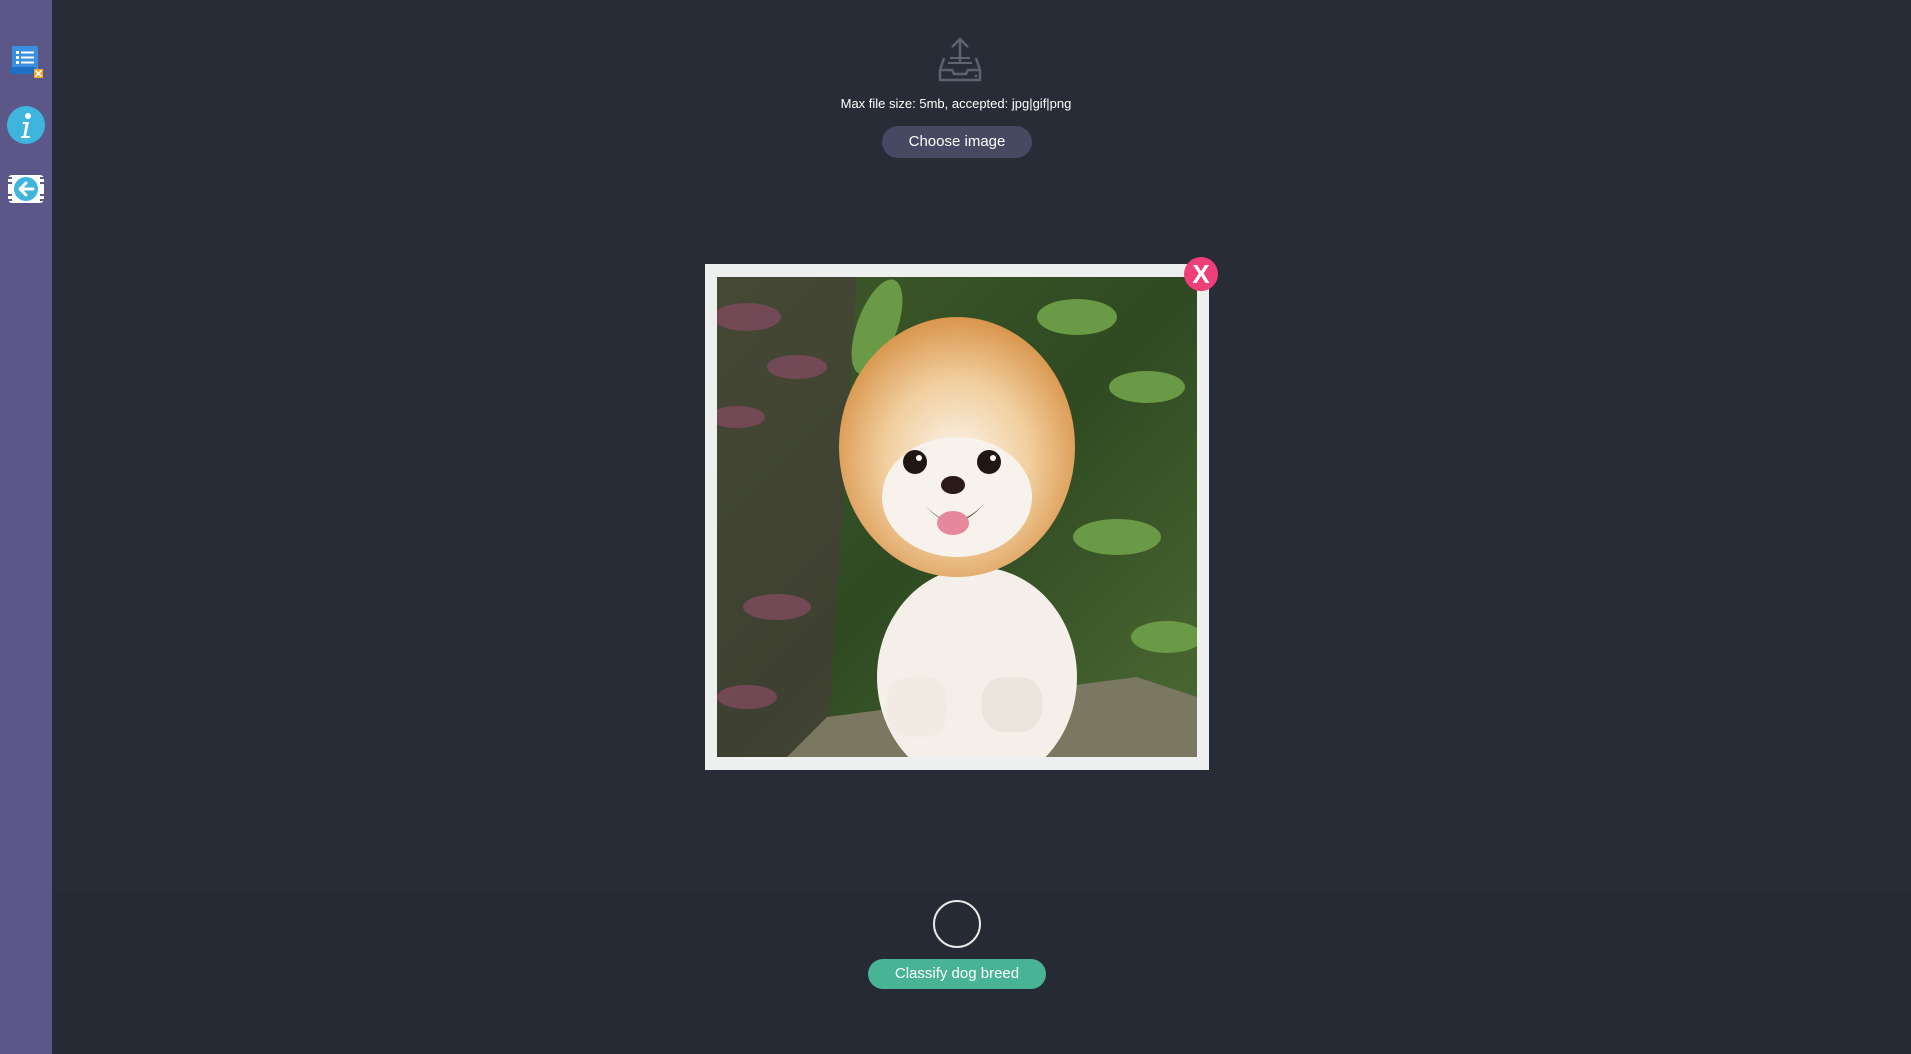  I want to click on upload-tray-icon, so click(960, 59).